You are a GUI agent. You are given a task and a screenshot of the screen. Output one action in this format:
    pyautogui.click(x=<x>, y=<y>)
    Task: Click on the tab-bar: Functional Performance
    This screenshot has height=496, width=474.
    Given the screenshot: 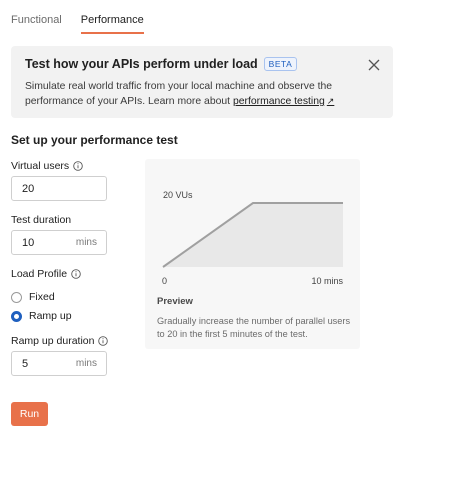 What is the action you would take?
    pyautogui.click(x=77, y=24)
    